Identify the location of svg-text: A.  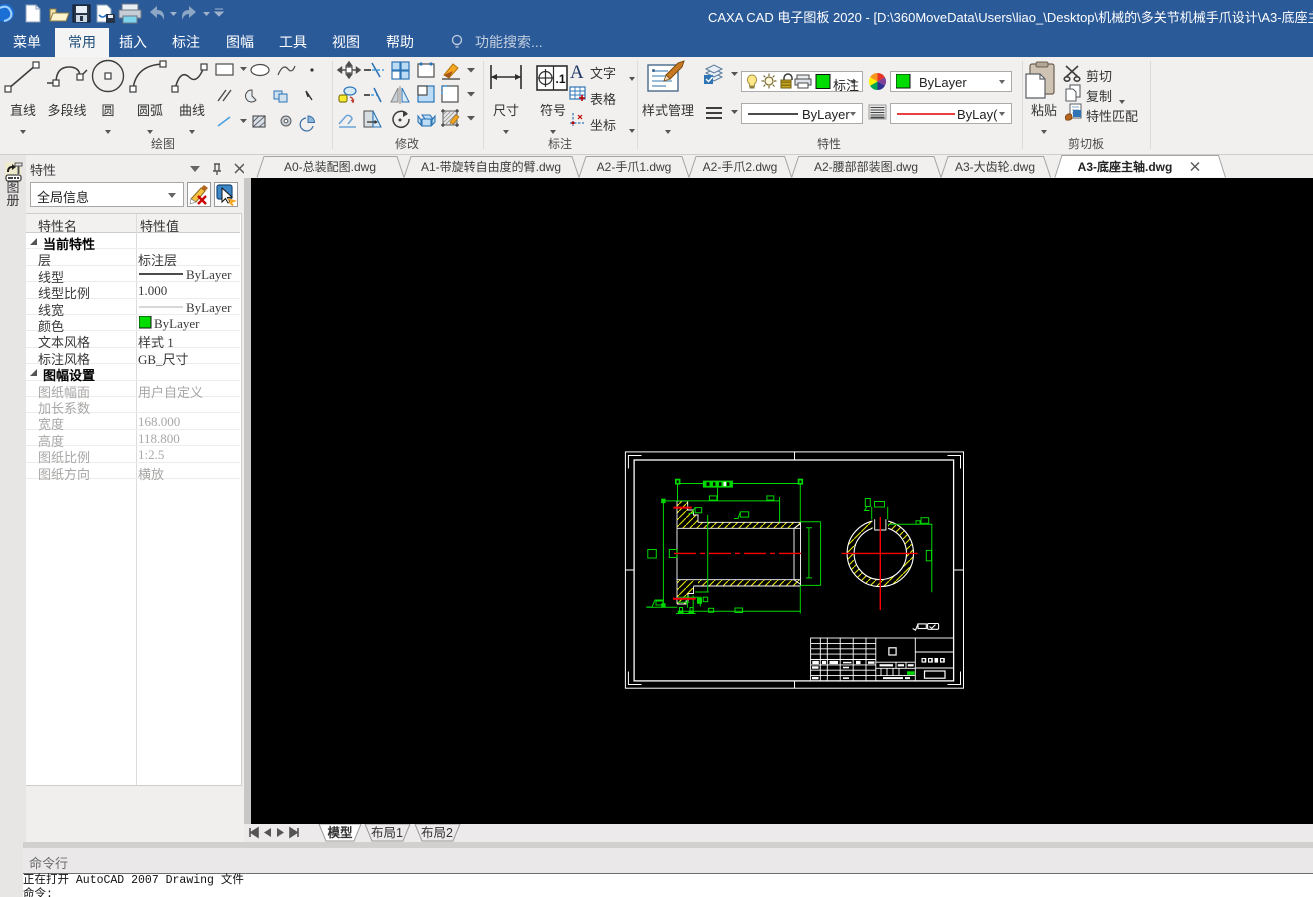
(577, 72).